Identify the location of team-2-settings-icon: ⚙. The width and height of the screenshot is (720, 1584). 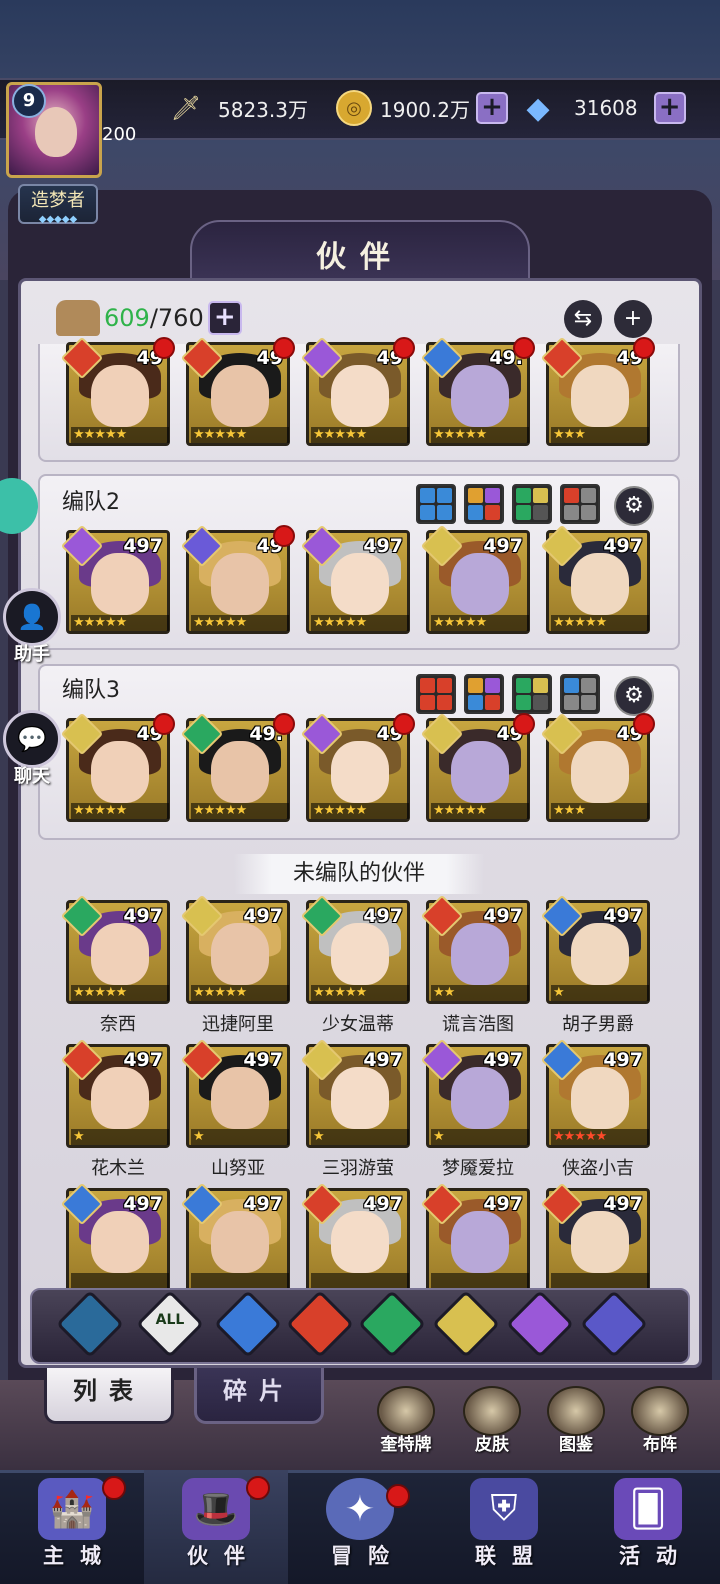
(634, 506).